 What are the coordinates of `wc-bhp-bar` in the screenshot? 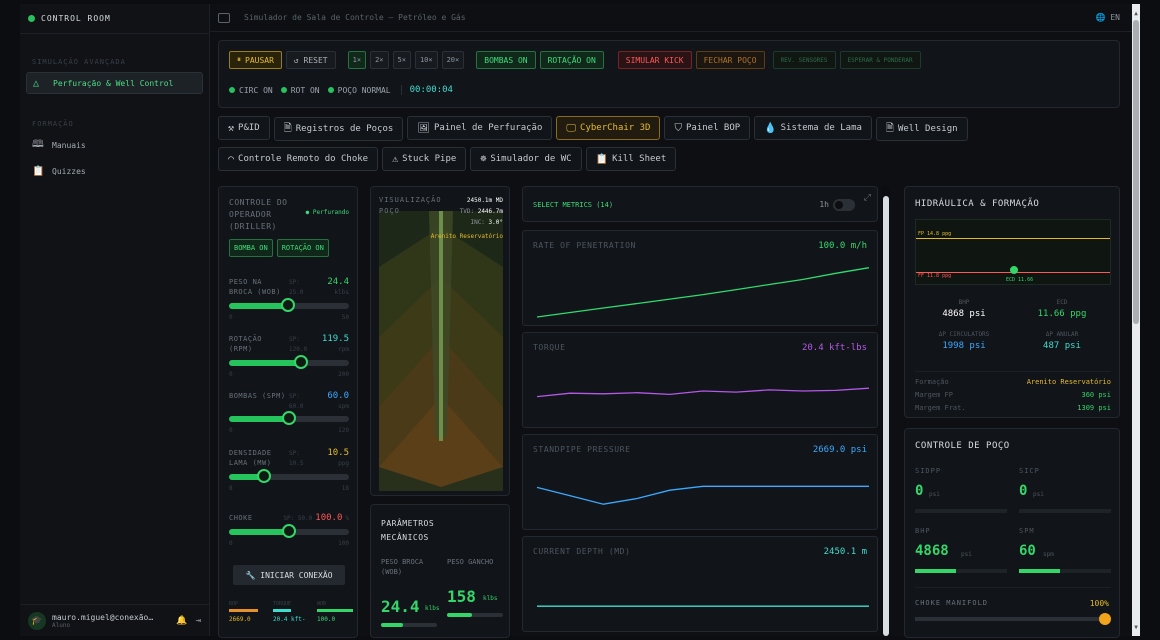 It's located at (961, 571).